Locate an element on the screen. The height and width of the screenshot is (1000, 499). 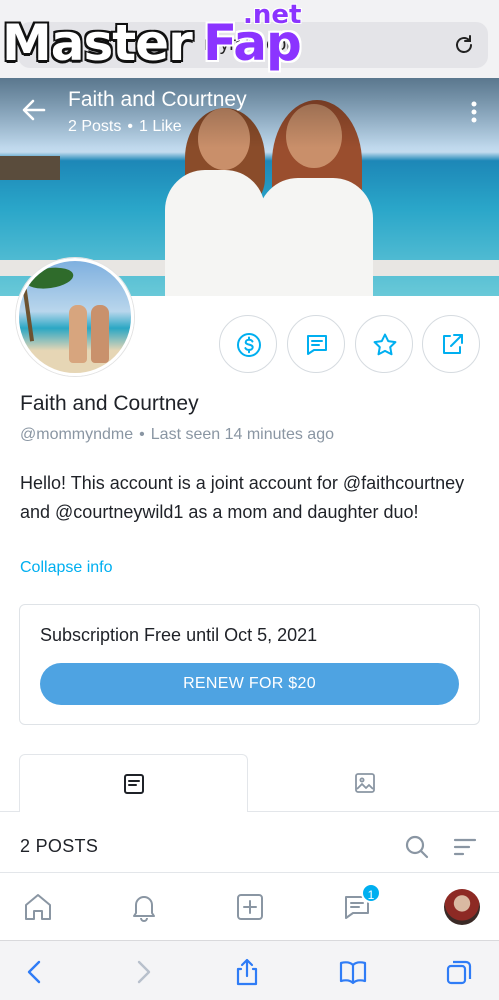
cover-profile-name: Faith and Courtney is located at coordinates (157, 99).